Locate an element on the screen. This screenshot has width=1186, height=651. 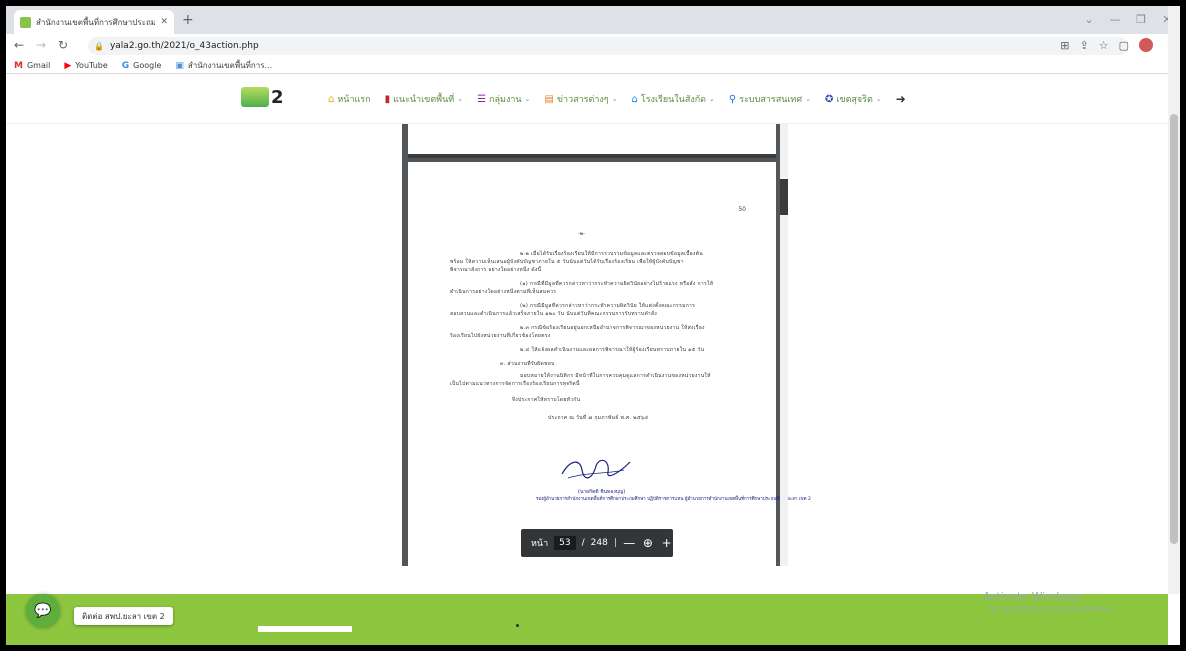
side-panel-icon: ▢ is located at coordinates (1124, 45).